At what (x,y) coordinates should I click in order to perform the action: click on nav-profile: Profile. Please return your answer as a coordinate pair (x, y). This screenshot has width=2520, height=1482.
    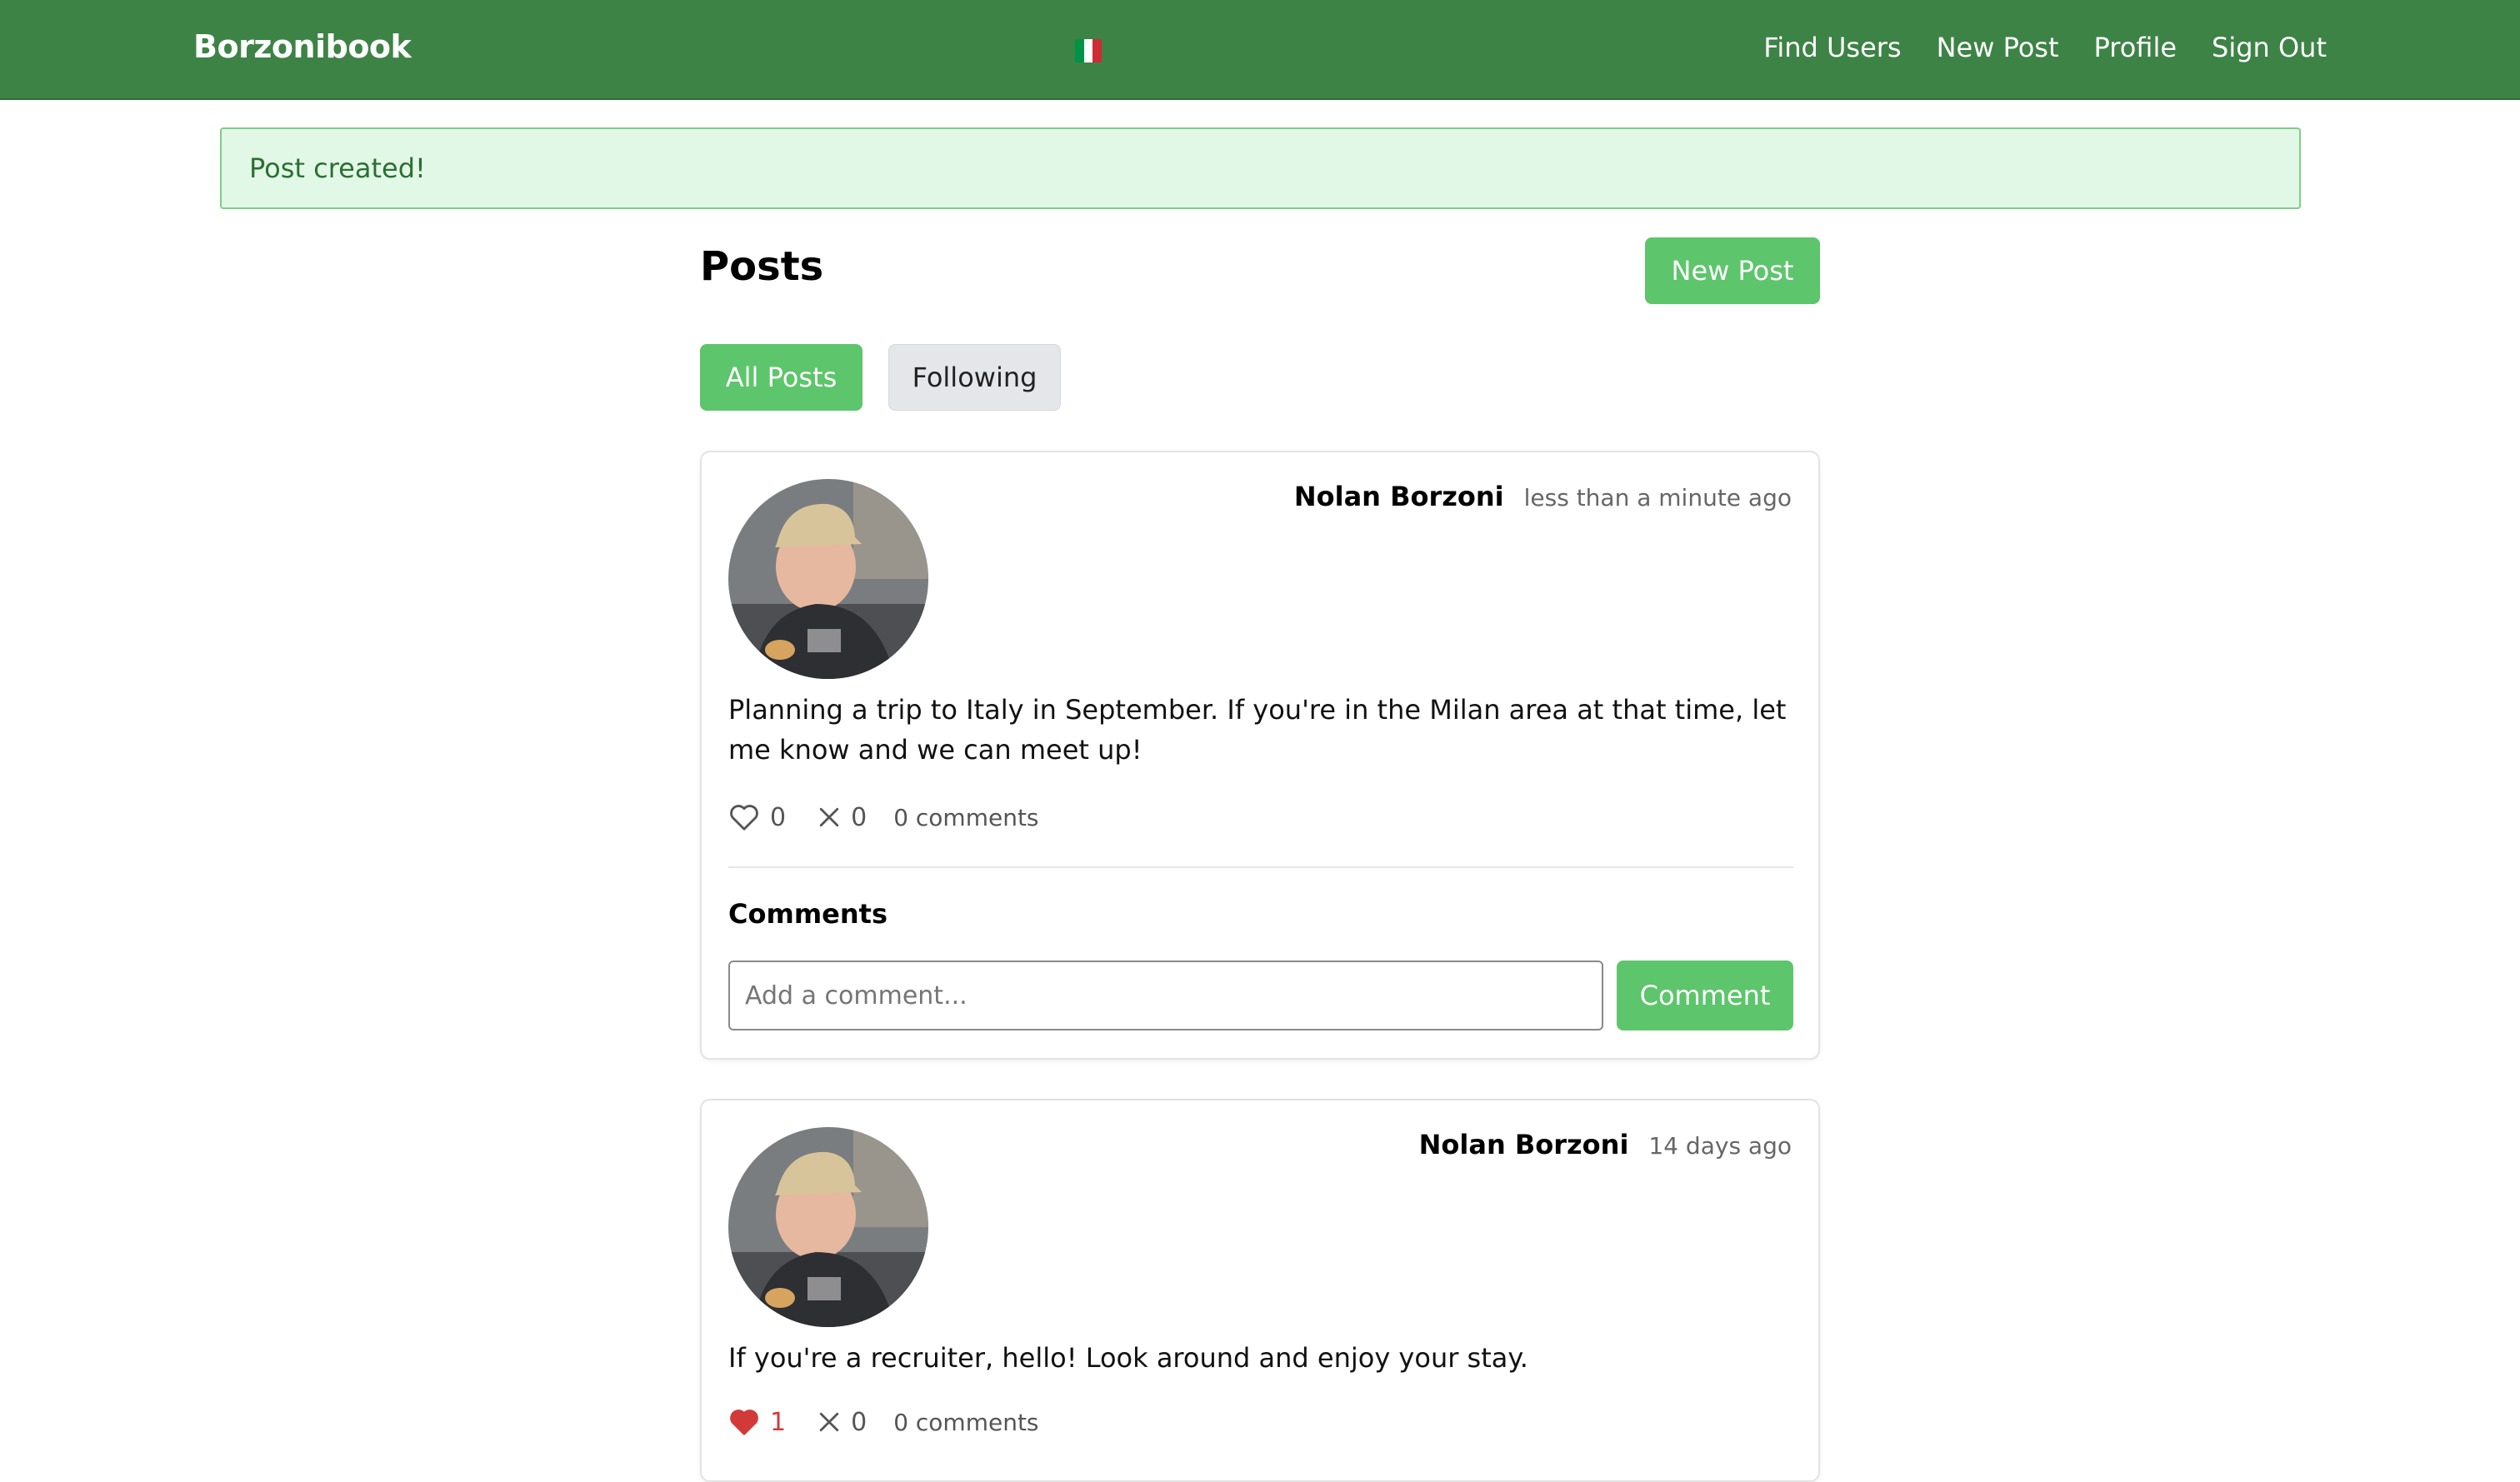
    Looking at the image, I should click on (2136, 48).